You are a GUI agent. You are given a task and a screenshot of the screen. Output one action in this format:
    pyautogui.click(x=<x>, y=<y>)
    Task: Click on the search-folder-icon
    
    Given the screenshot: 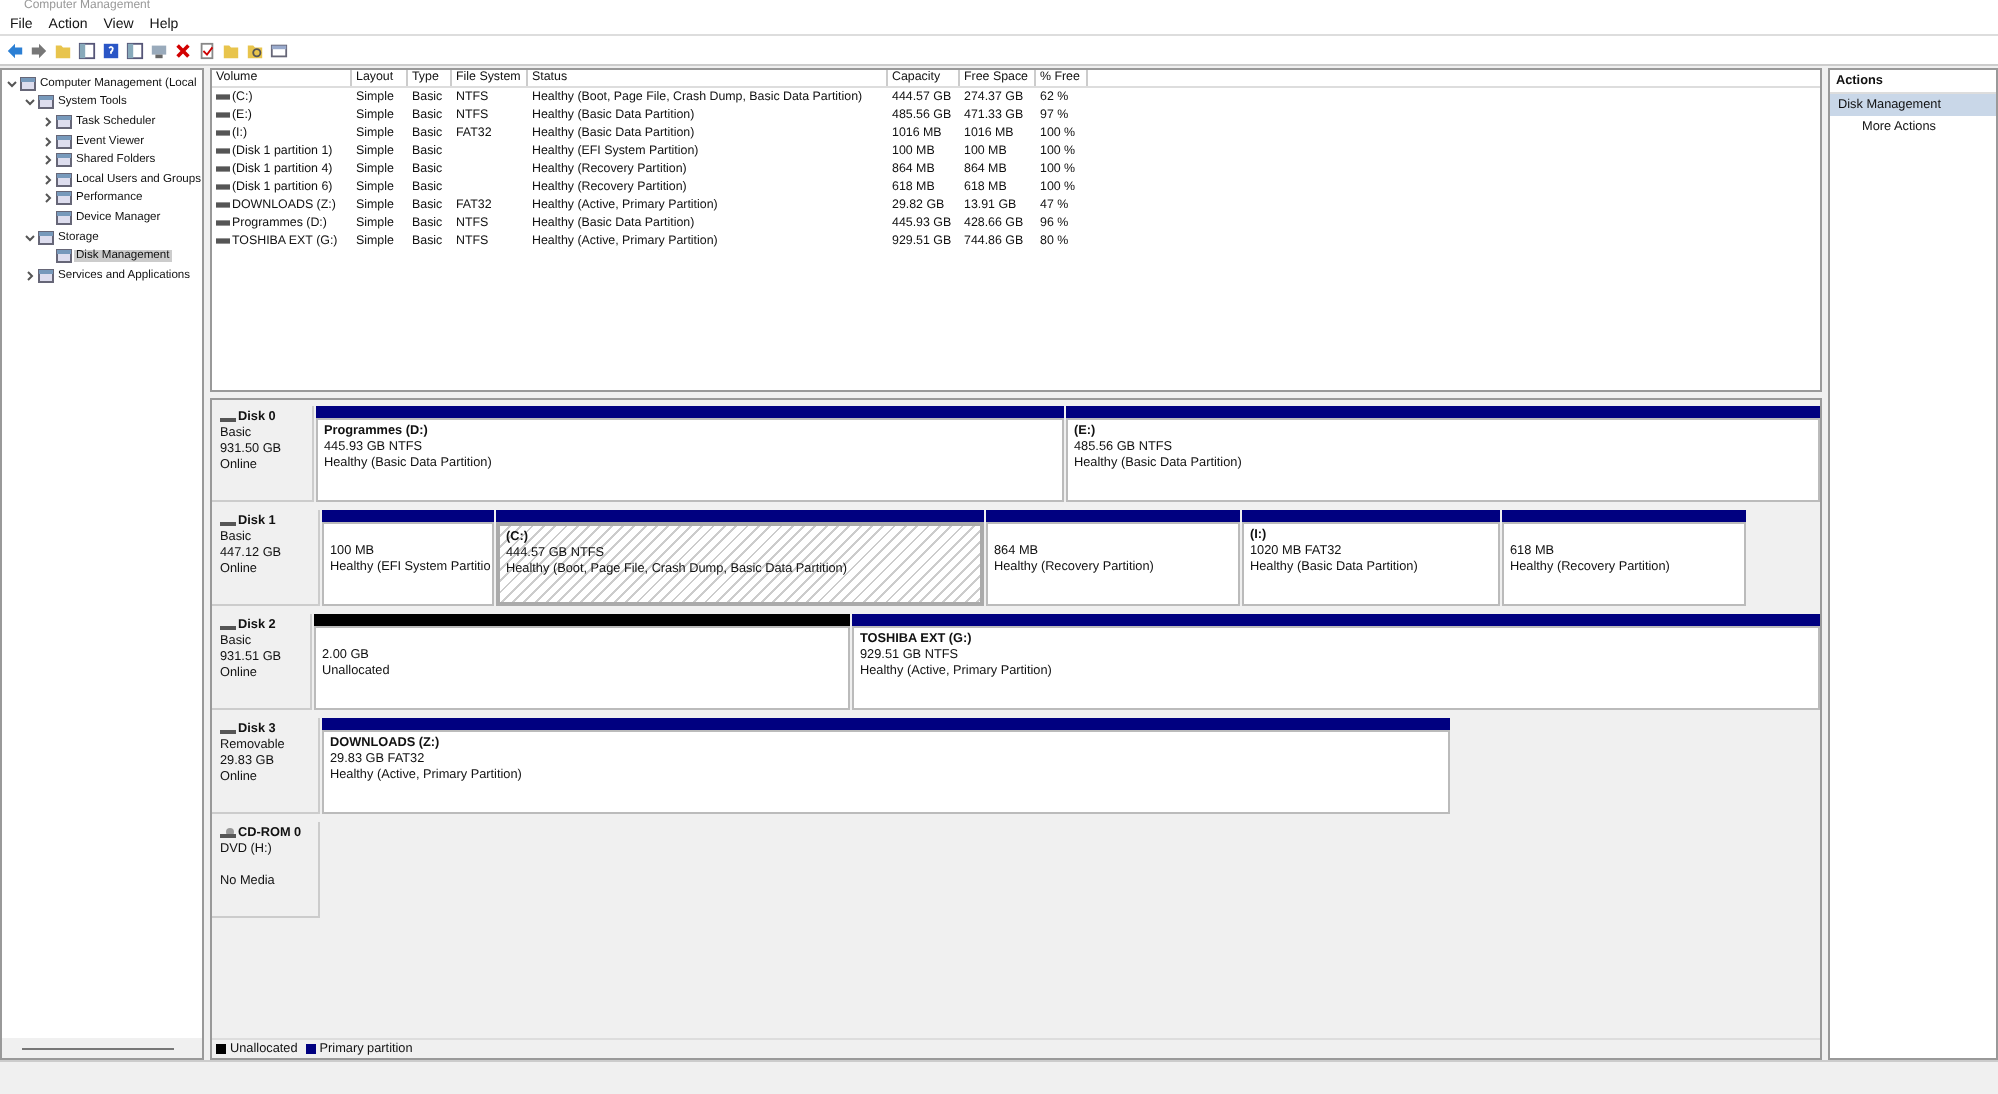 What is the action you would take?
    pyautogui.click(x=255, y=50)
    